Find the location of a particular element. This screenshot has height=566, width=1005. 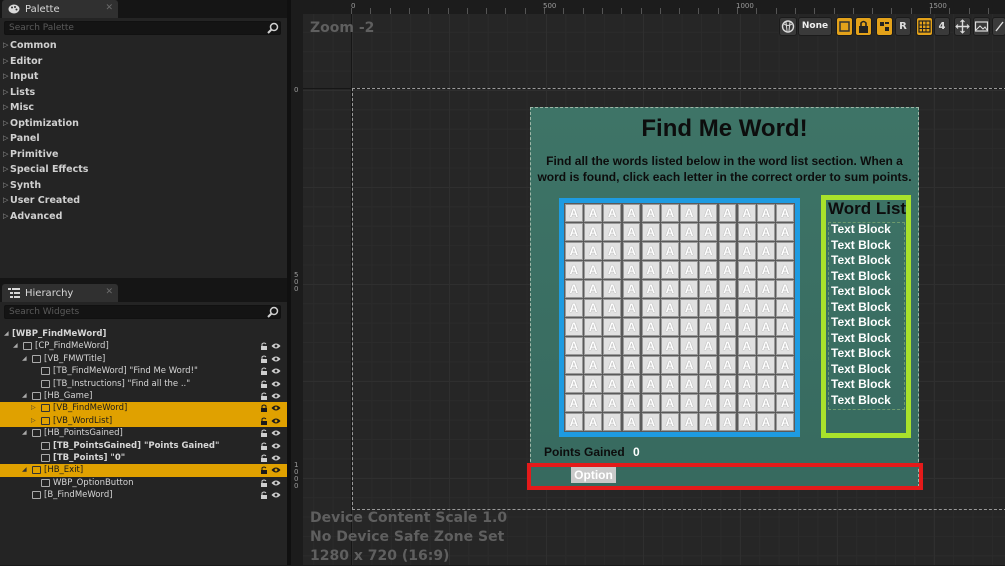

palette-category: ▷ Special Effects is located at coordinates (143, 170).